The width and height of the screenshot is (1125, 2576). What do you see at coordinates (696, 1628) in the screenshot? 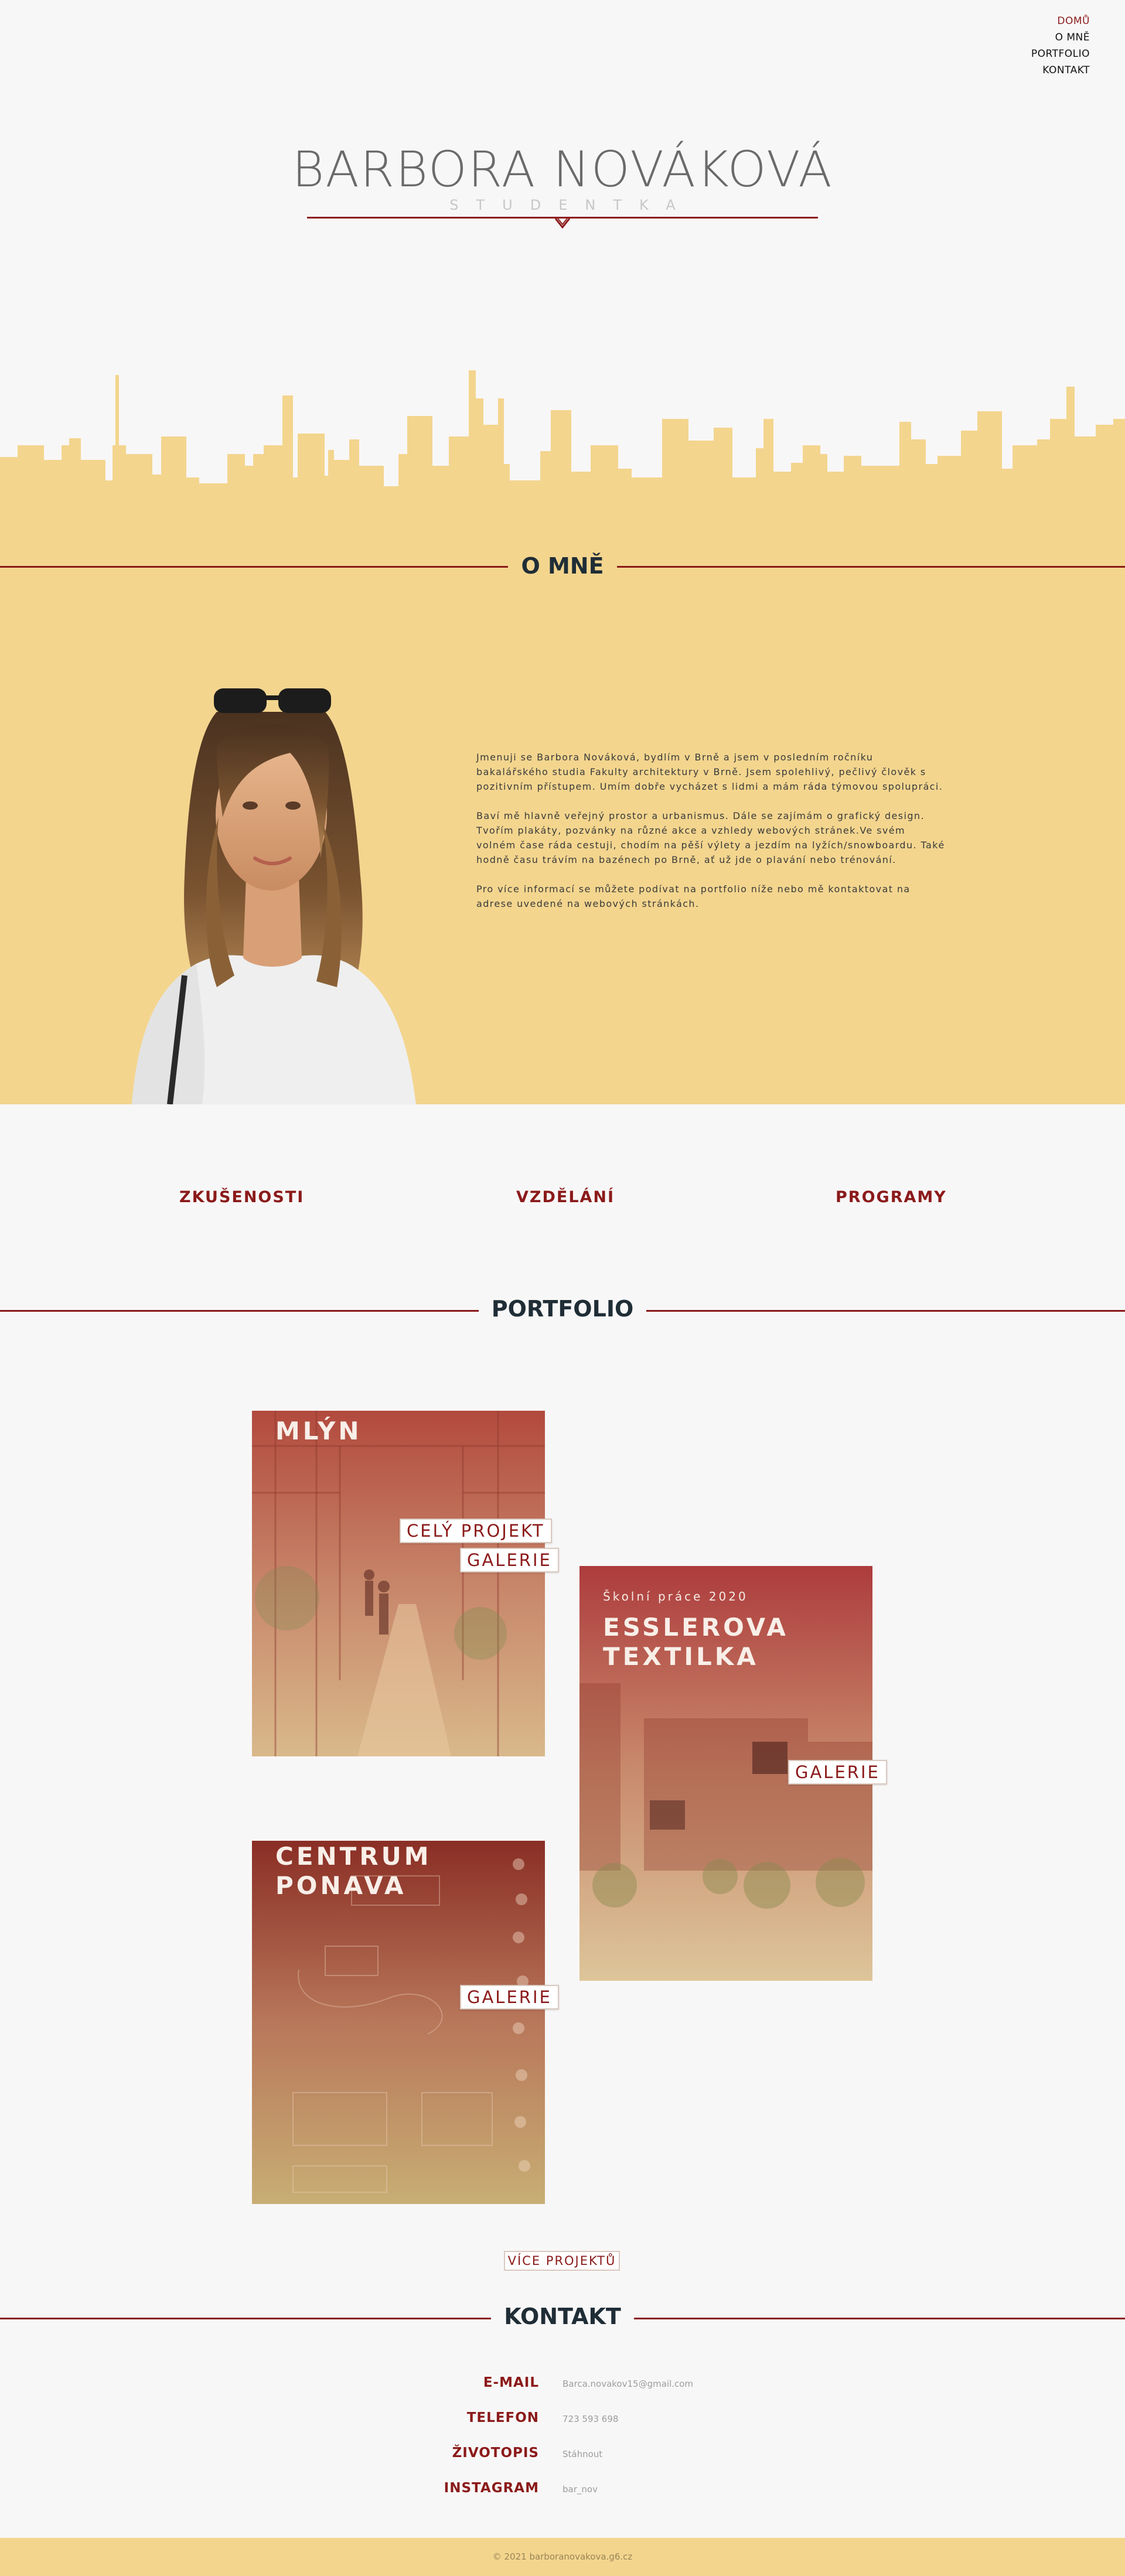
I see `project-title-line: ESSLEROVA` at bounding box center [696, 1628].